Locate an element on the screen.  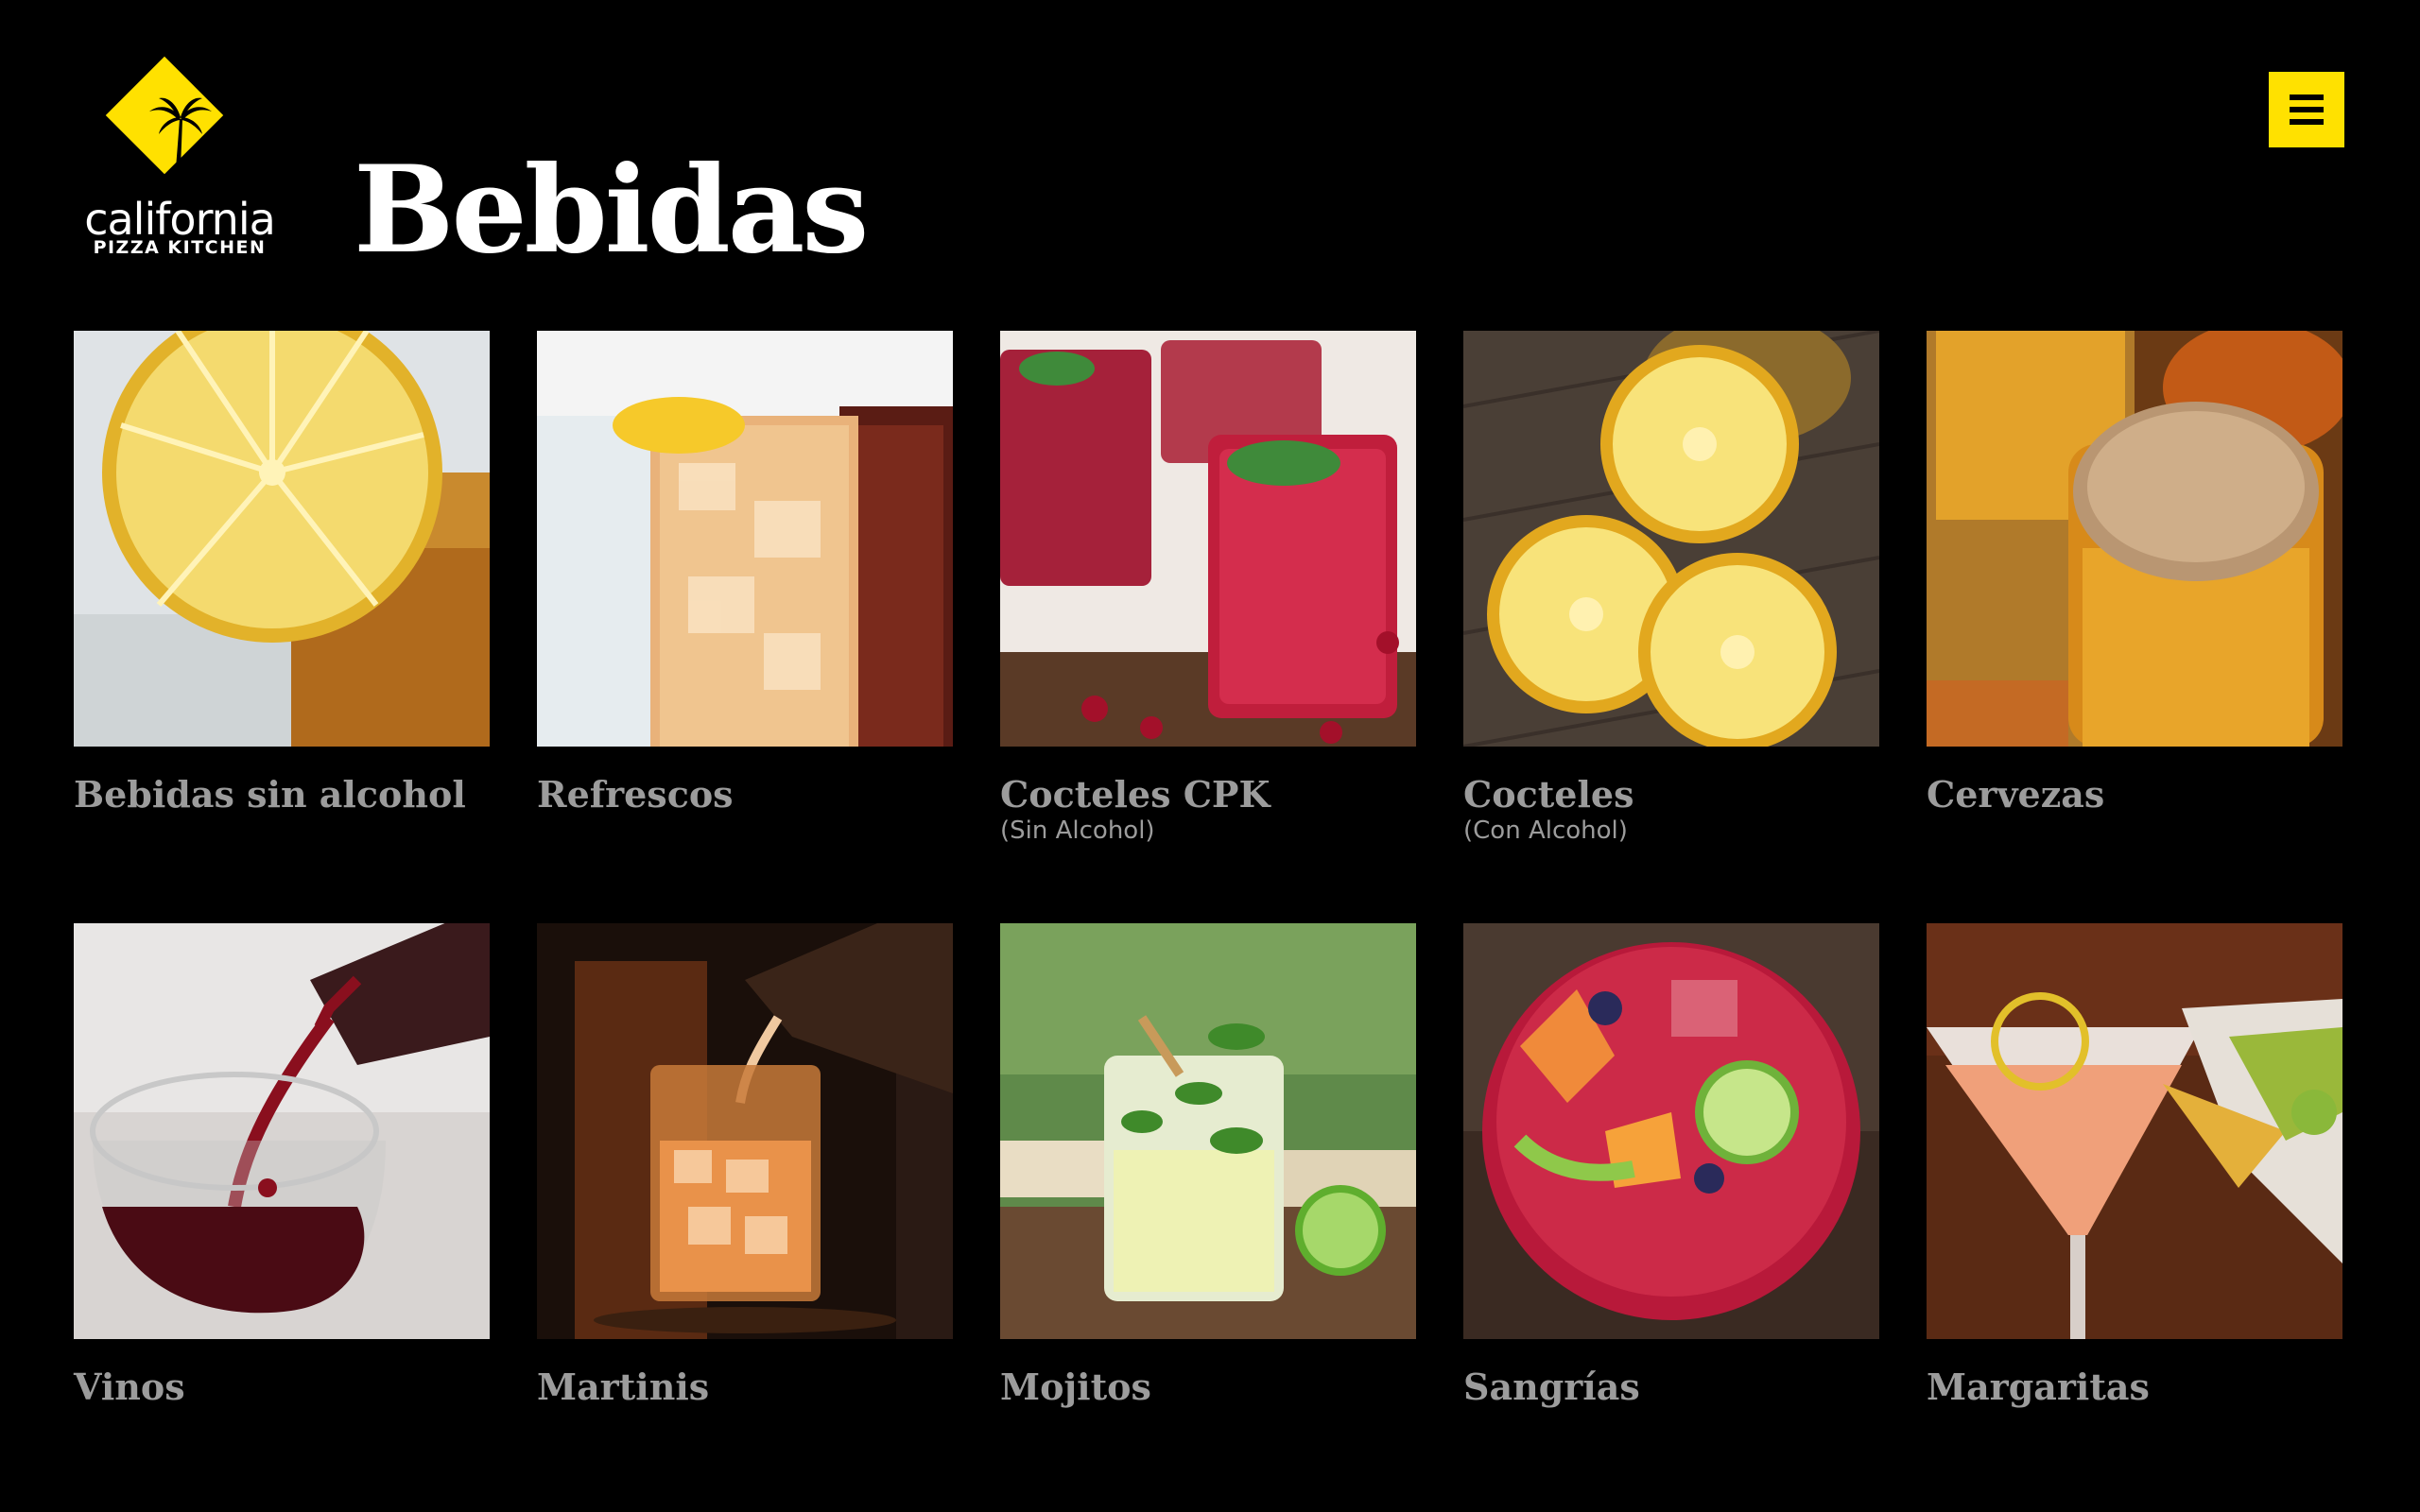
category-tile-margaritas: Margaritas is located at coordinates (2134, 1166).